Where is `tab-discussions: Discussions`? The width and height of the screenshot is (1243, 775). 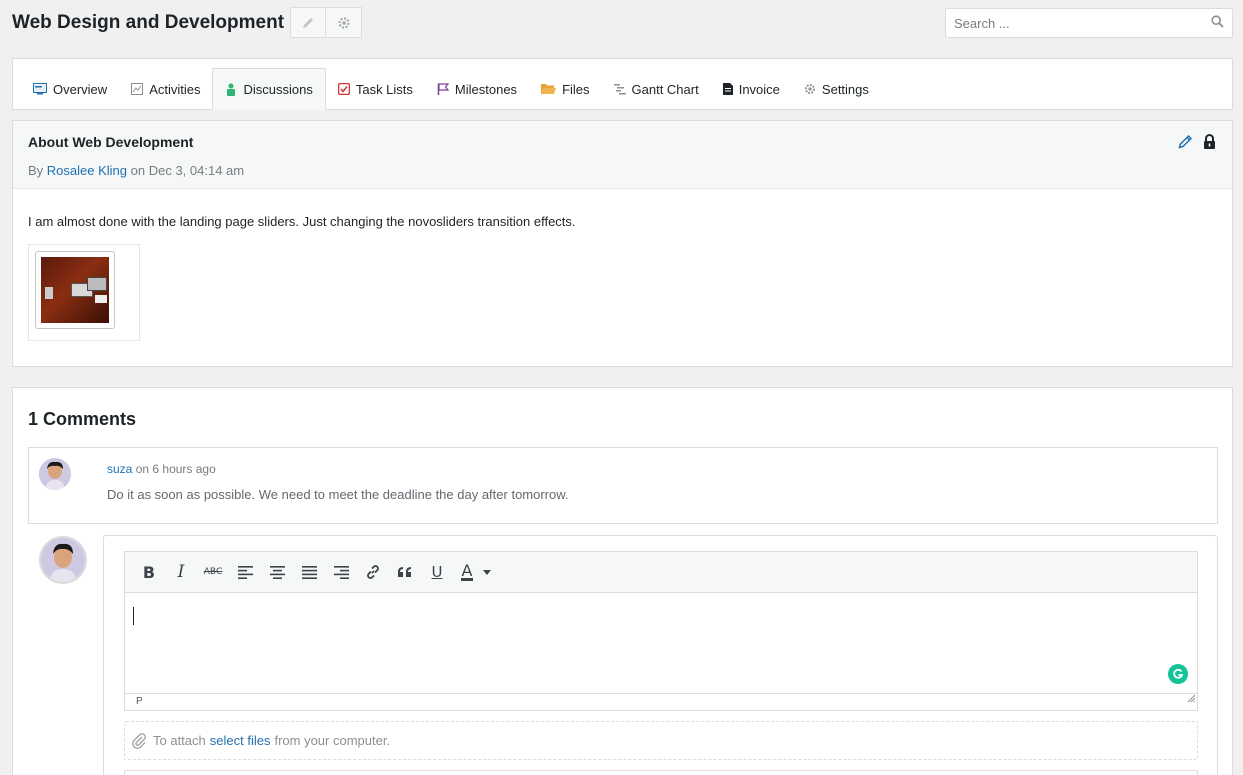 tab-discussions: Discussions is located at coordinates (269, 89).